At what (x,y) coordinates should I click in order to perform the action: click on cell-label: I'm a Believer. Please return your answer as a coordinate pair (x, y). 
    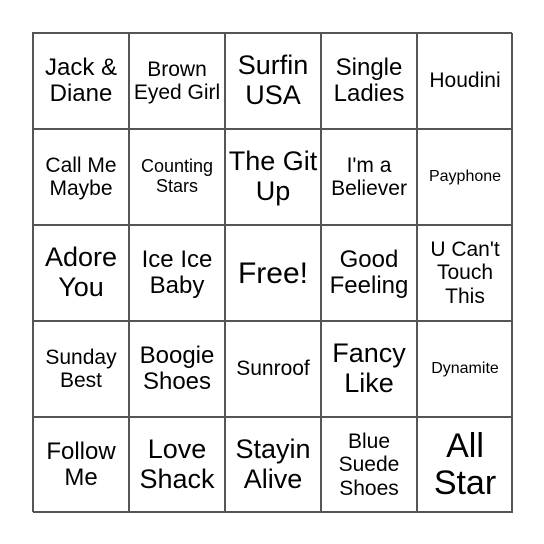
    Looking at the image, I should click on (369, 176).